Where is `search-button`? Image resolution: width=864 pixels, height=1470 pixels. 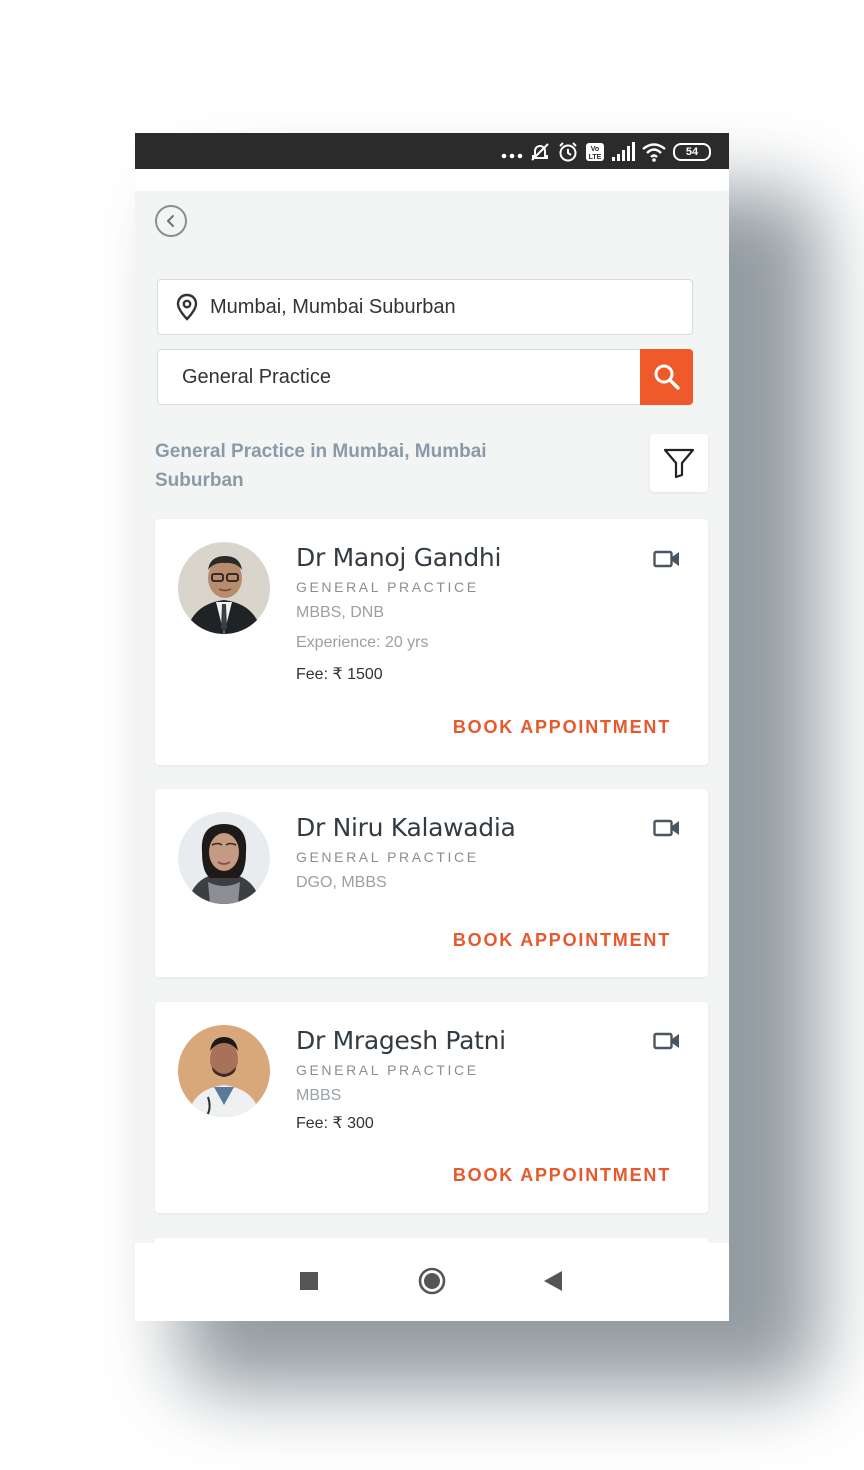
search-button is located at coordinates (666, 377).